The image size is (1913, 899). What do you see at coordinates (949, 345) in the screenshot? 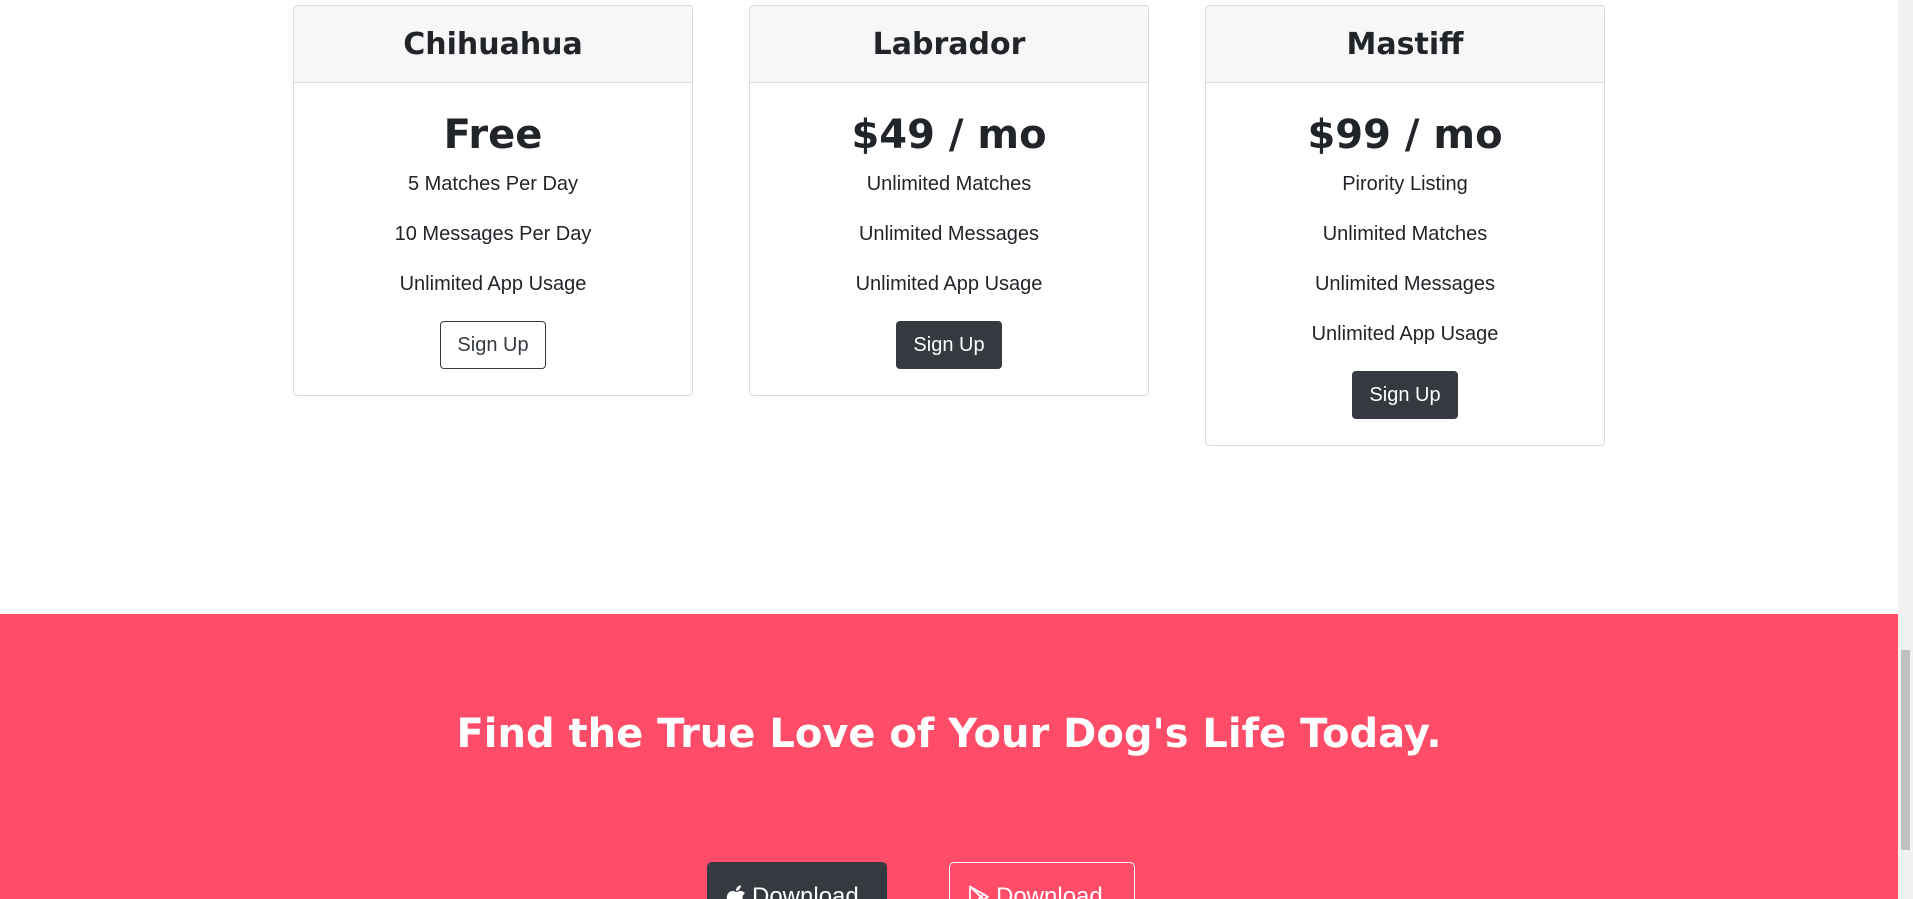
I see `sign-up-button-labrador: Sign Up` at bounding box center [949, 345].